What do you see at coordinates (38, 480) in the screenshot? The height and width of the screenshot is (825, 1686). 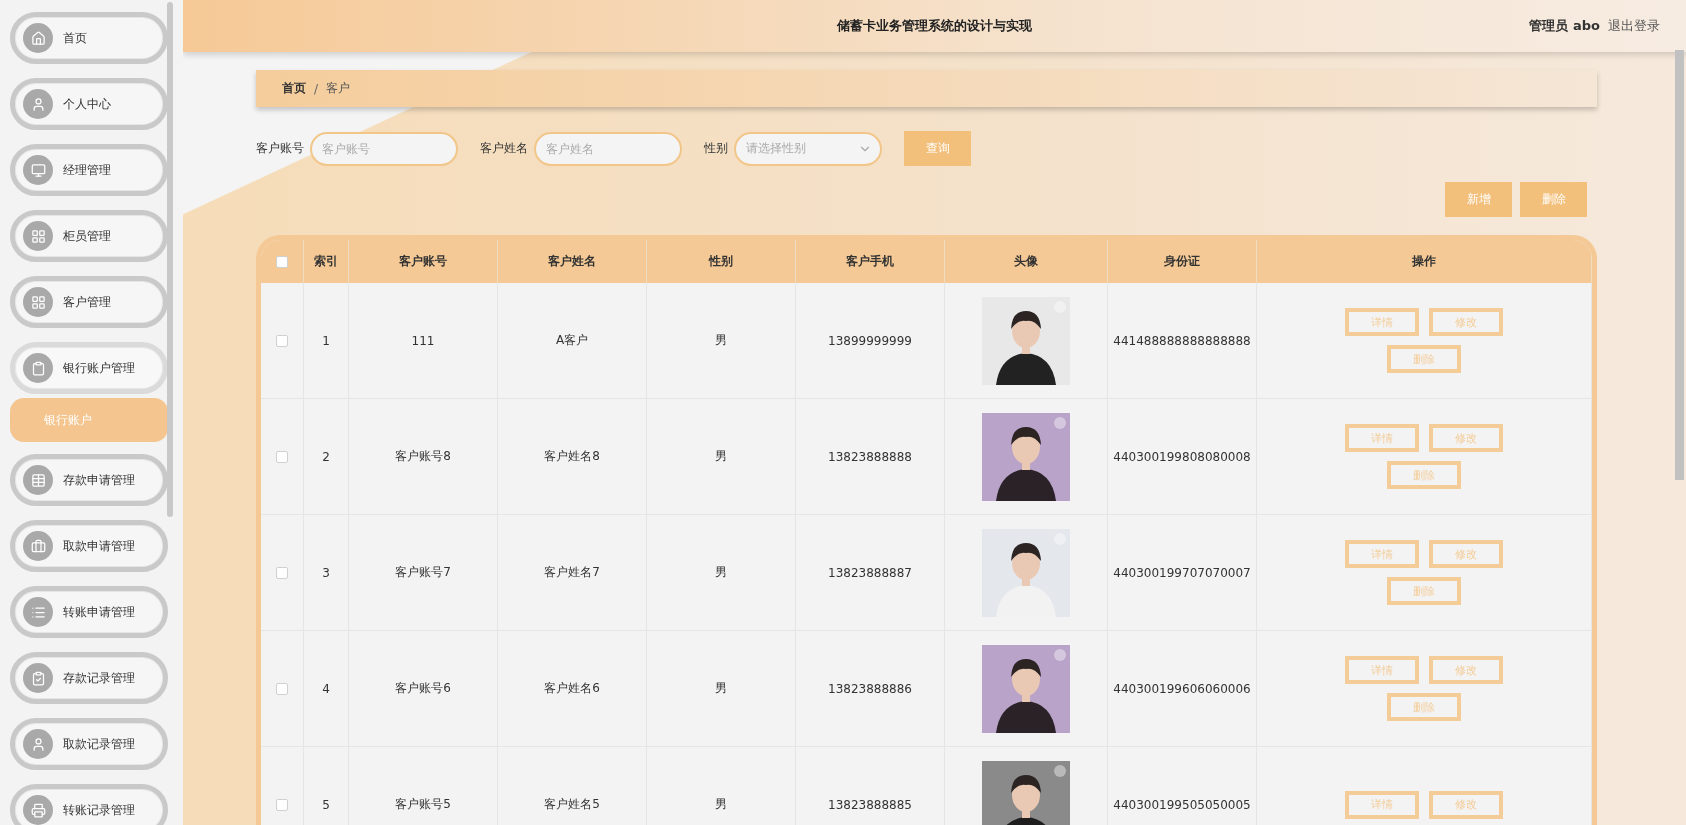 I see `table-icon` at bounding box center [38, 480].